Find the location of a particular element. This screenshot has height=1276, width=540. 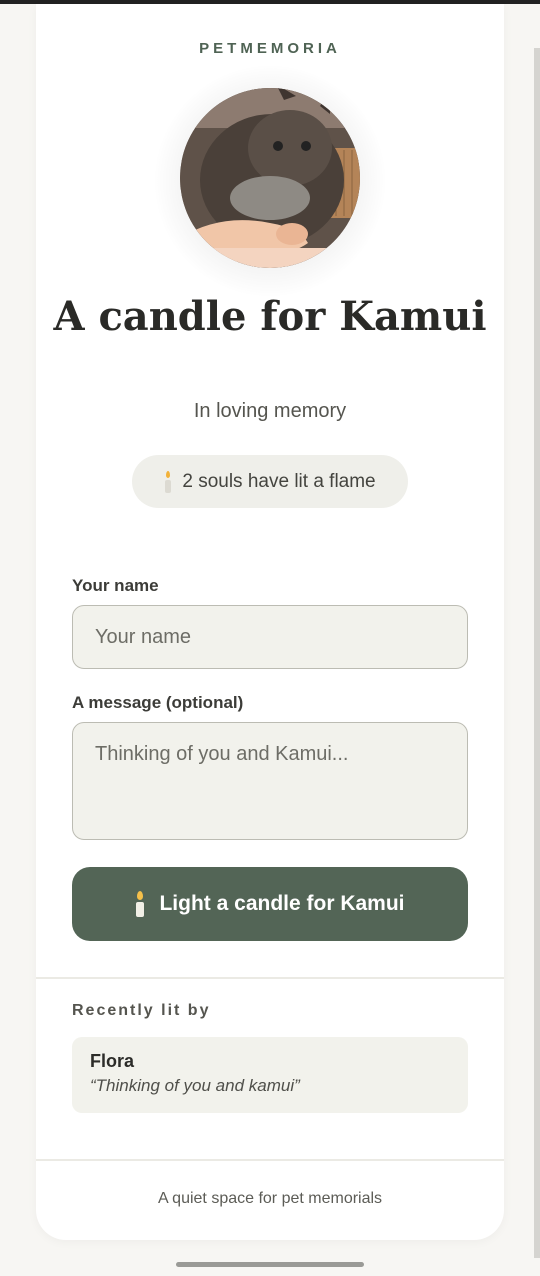

section-divider is located at coordinates (270, 978).